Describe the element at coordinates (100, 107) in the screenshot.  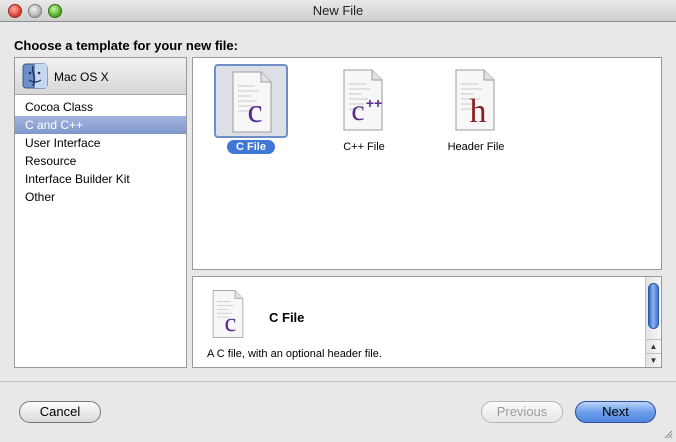
I see `sidebar-item-cocoa-class: Cocoa Class` at that location.